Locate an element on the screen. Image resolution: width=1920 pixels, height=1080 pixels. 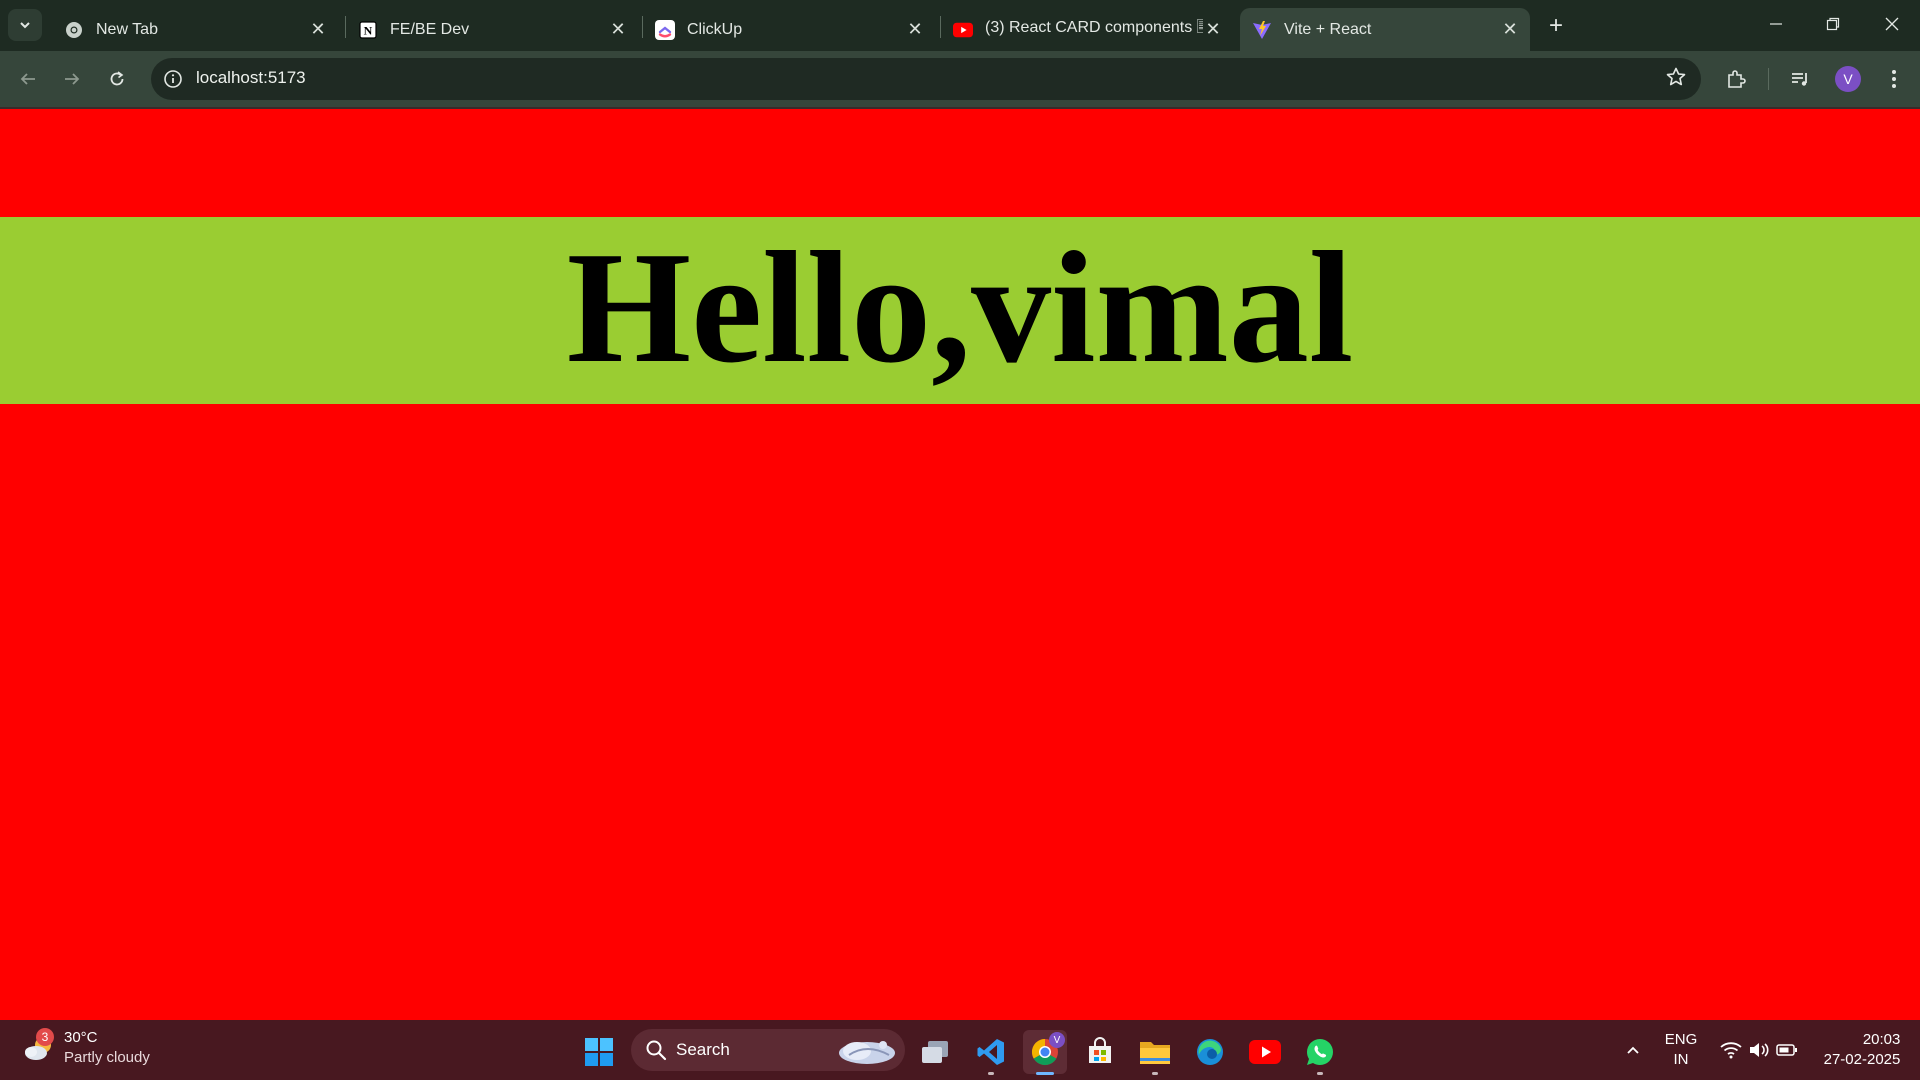
start-button is located at coordinates (599, 1052).